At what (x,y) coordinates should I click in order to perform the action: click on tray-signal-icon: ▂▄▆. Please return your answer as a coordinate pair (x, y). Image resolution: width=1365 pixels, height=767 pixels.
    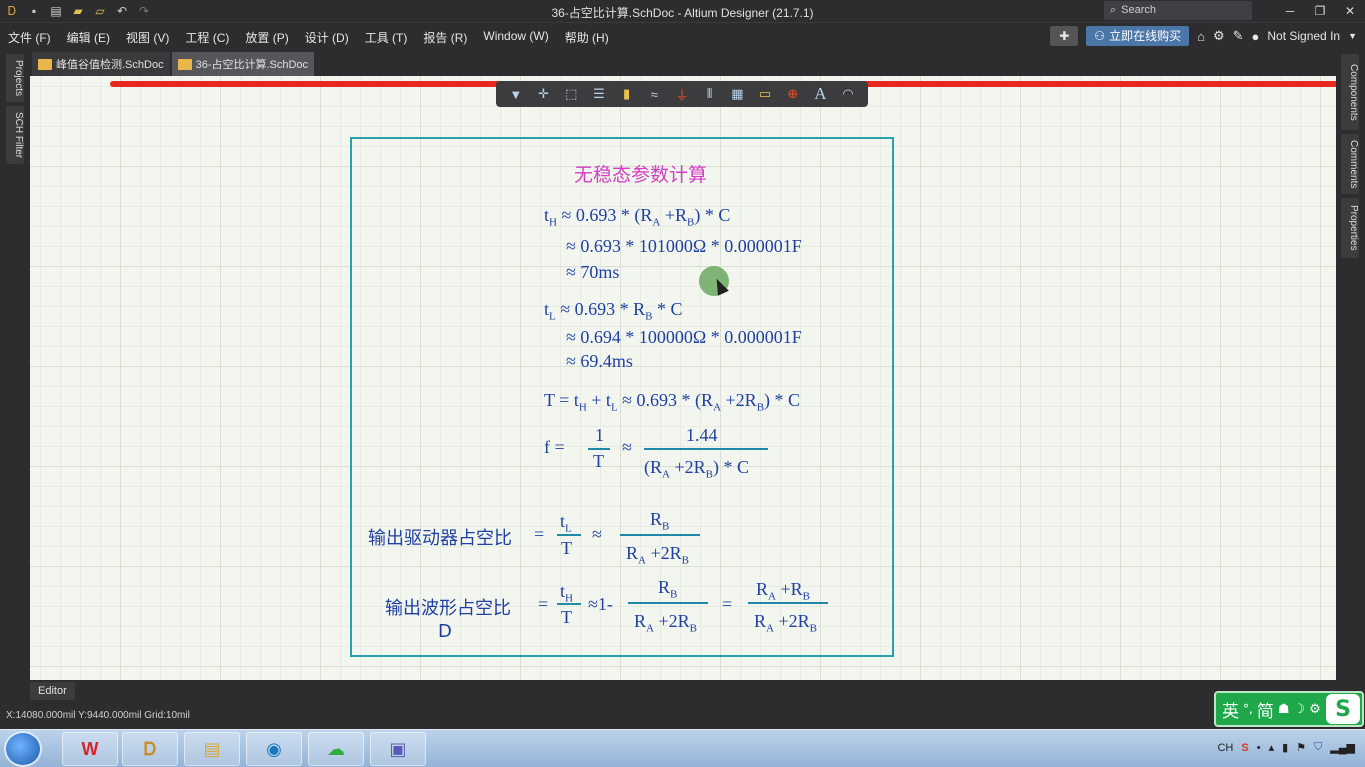
    Looking at the image, I should click on (1342, 747).